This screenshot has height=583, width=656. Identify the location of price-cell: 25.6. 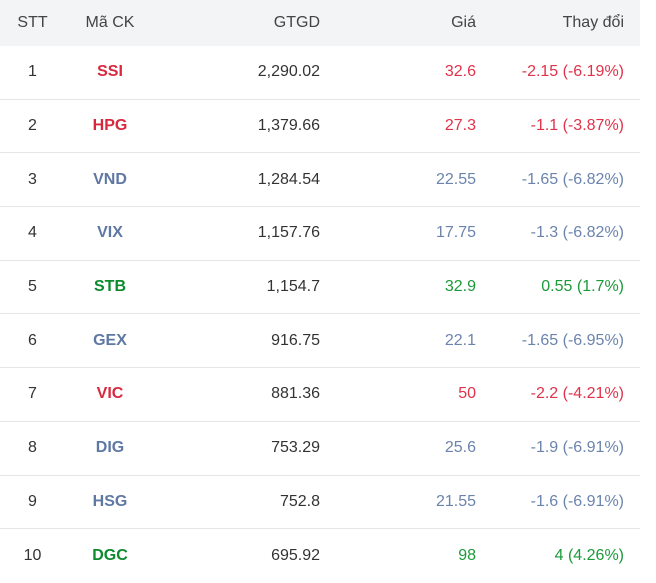
(460, 448).